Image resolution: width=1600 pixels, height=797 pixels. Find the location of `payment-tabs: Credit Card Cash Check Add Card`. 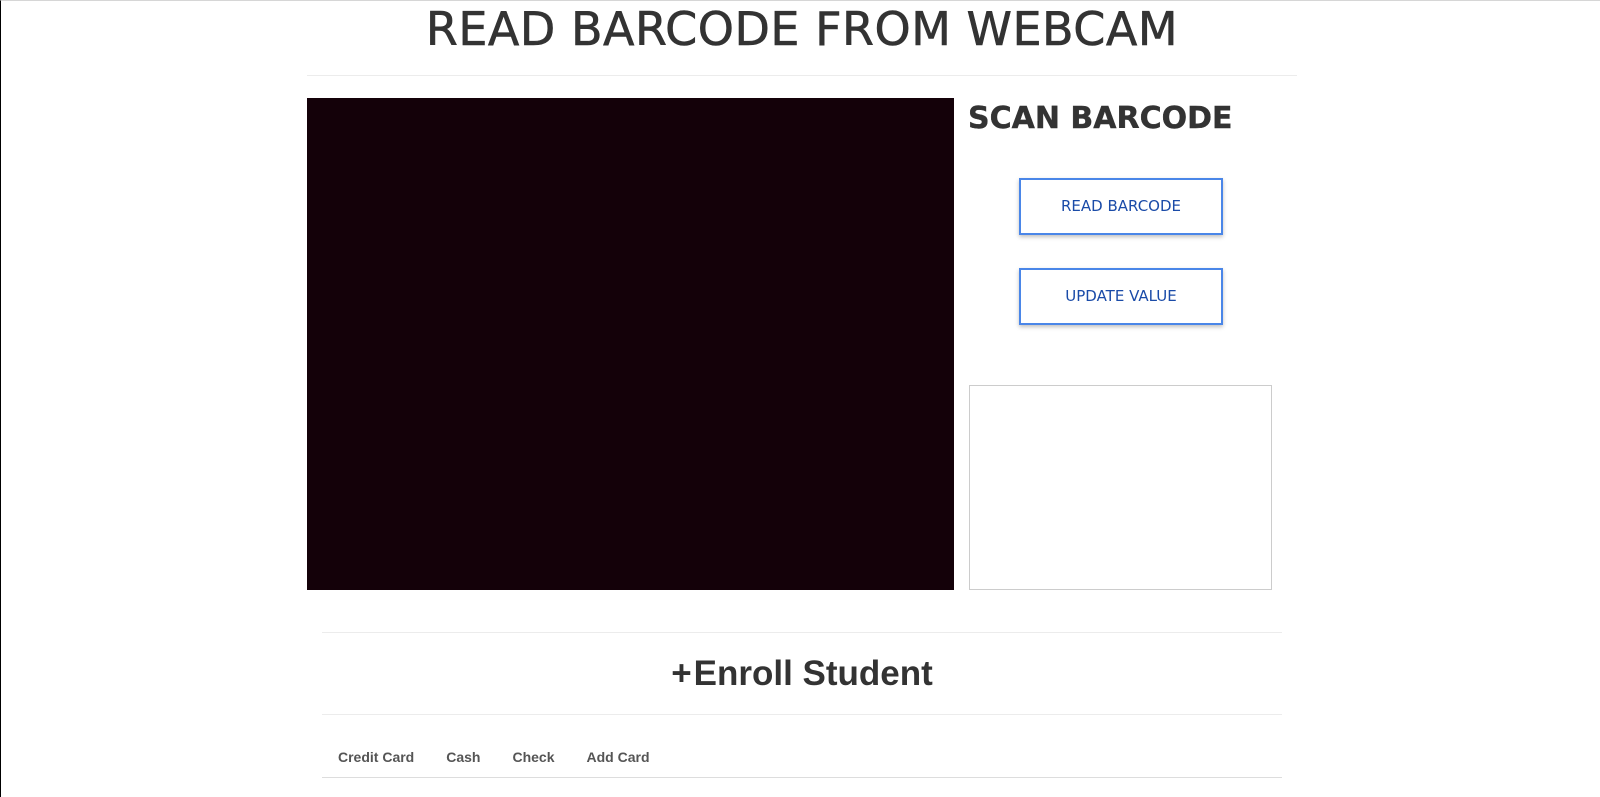

payment-tabs: Credit Card Cash Check Add Card is located at coordinates (494, 757).